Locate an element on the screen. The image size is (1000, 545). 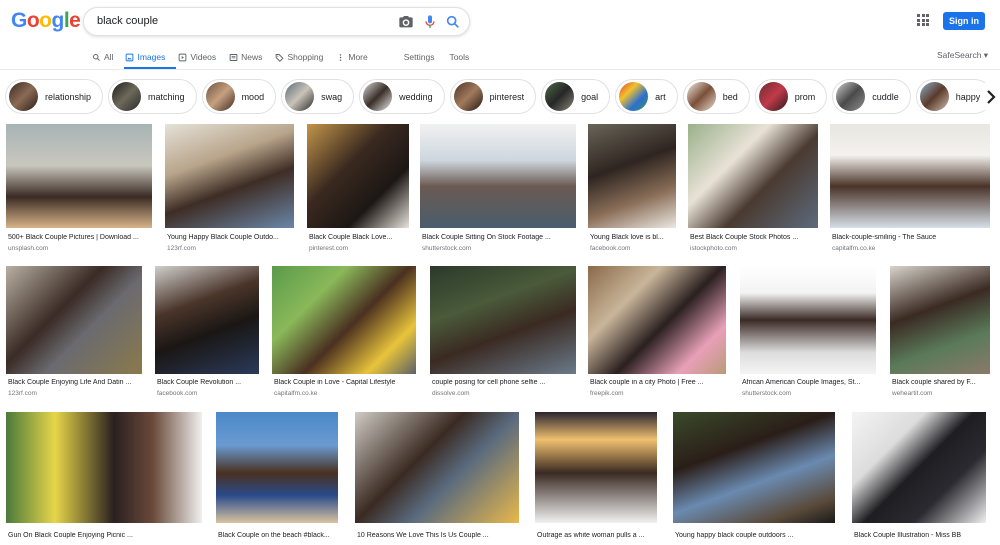
search-box: black couple is located at coordinates (276, 21).